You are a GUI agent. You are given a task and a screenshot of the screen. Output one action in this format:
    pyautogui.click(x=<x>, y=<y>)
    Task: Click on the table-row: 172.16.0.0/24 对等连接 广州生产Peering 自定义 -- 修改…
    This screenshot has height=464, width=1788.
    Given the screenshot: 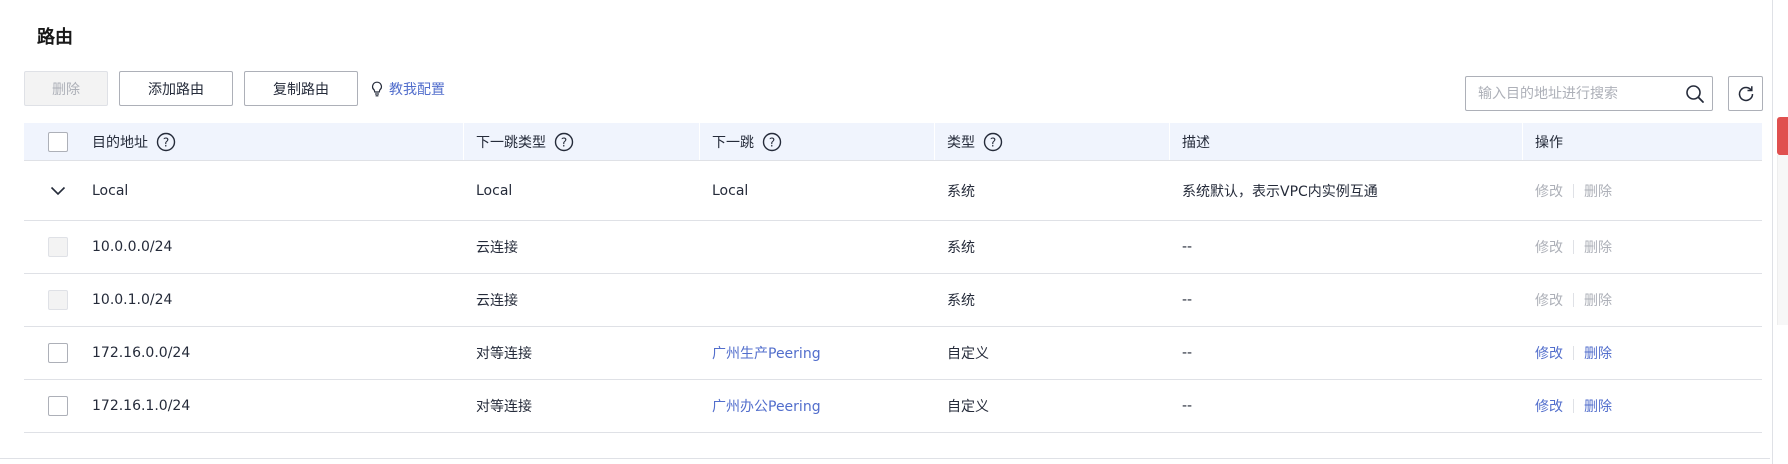 What is the action you would take?
    pyautogui.click(x=893, y=353)
    